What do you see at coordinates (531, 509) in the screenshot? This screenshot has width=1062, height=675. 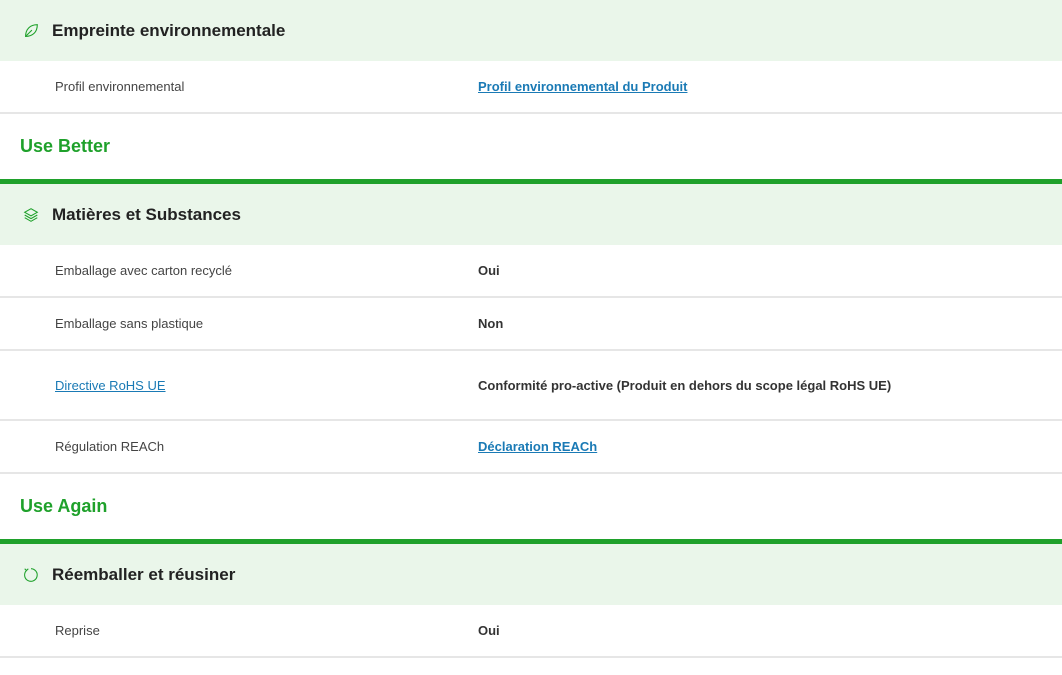 I see `group-use-again: Use Again` at bounding box center [531, 509].